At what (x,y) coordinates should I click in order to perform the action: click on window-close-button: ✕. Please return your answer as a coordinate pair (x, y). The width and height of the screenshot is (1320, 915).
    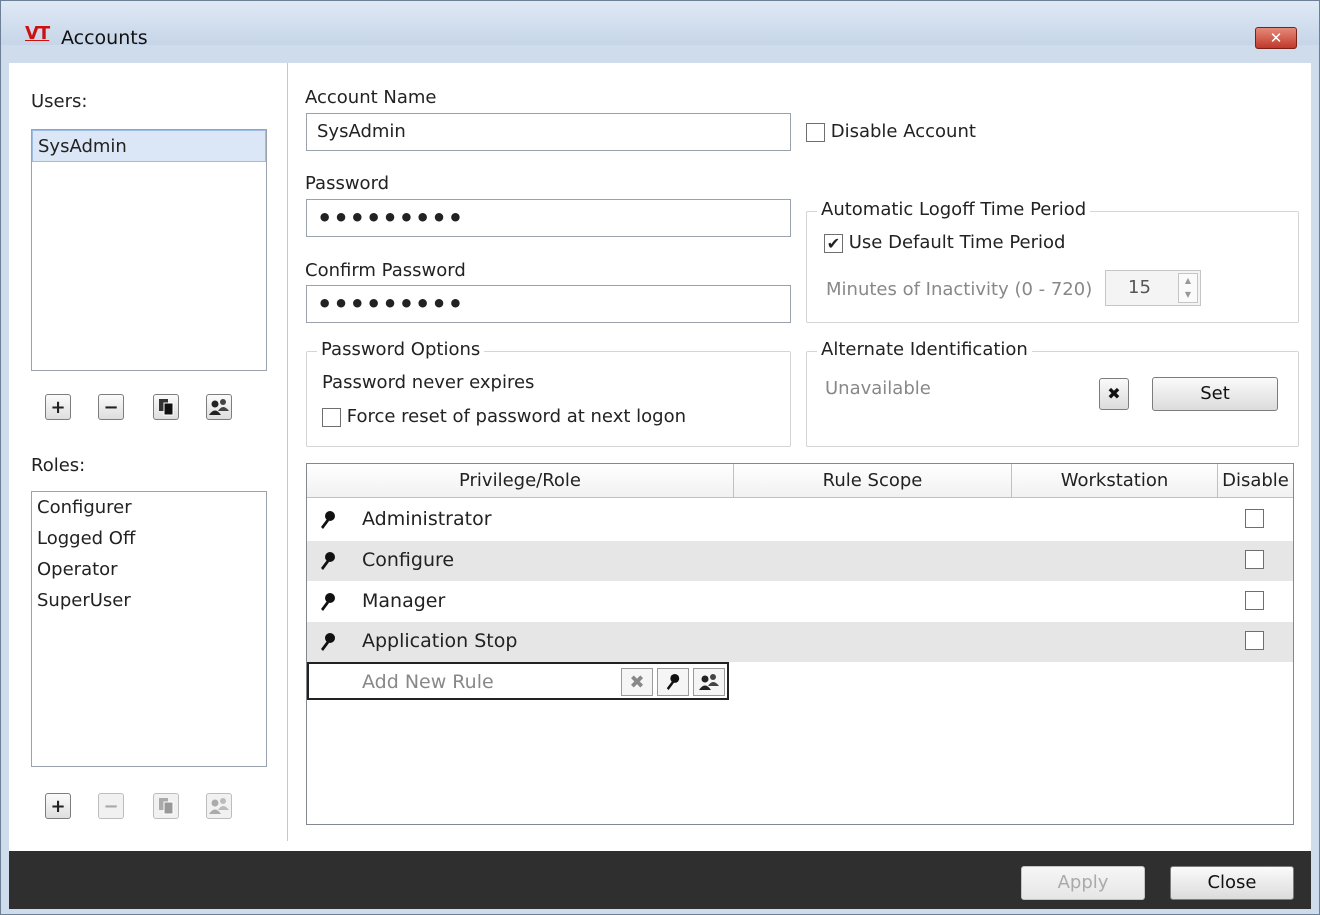
    Looking at the image, I should click on (1276, 38).